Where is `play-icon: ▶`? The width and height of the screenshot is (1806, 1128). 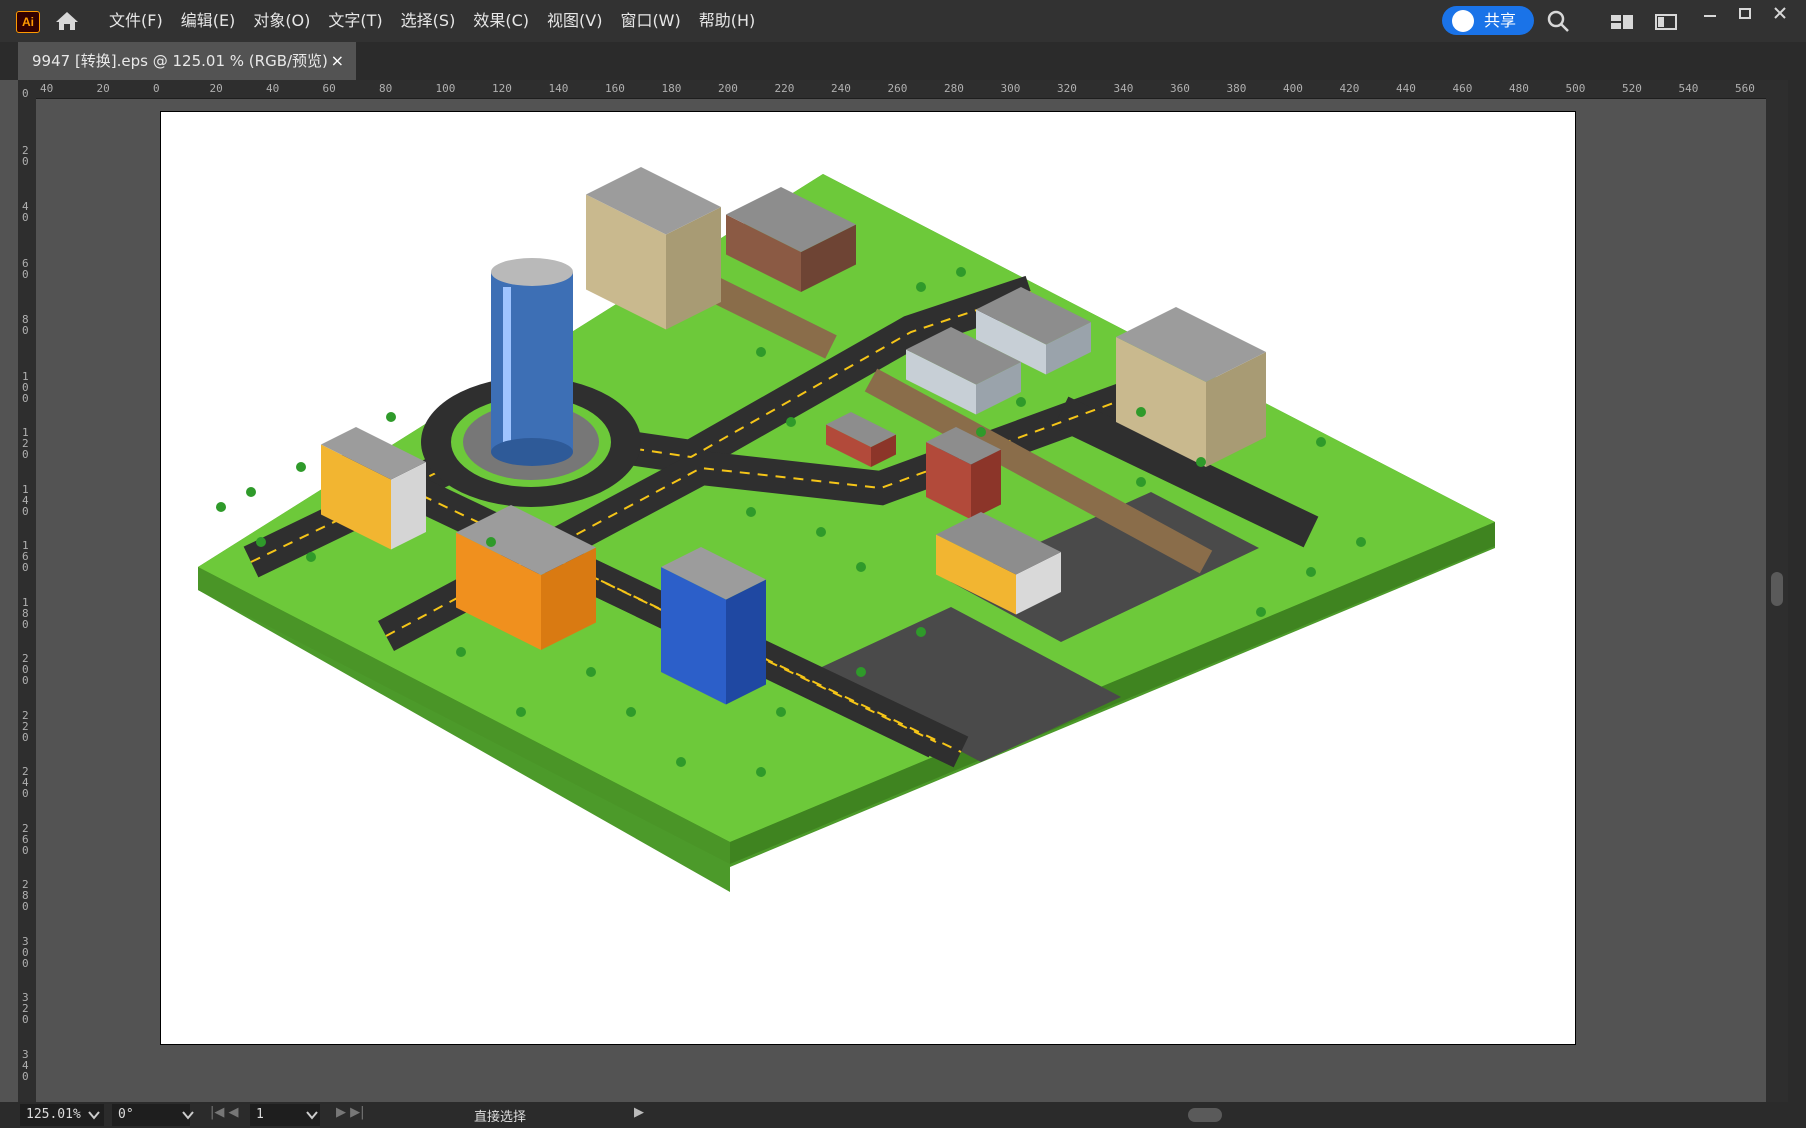
play-icon: ▶ is located at coordinates (639, 1112).